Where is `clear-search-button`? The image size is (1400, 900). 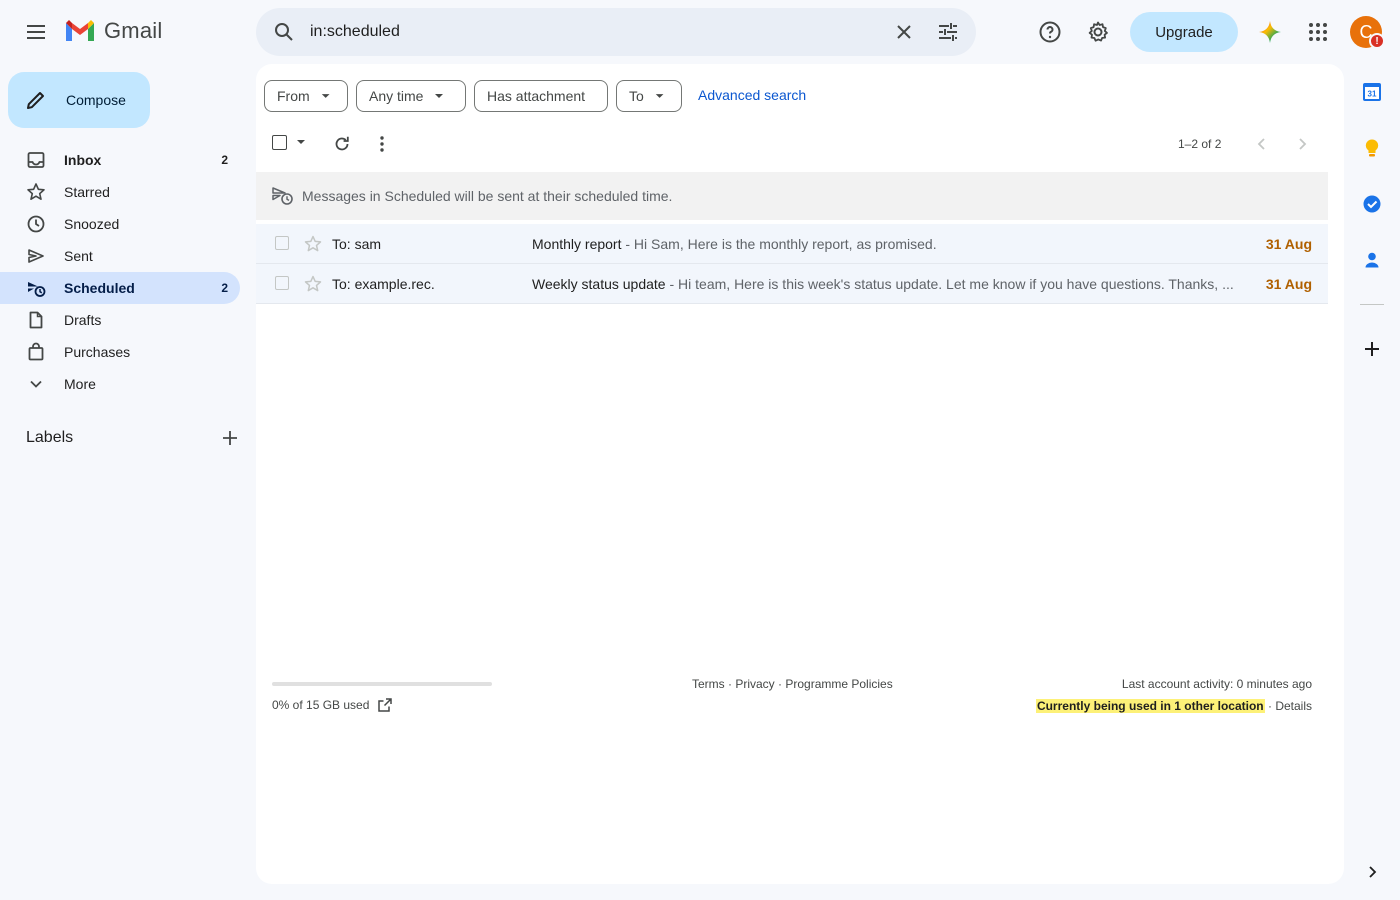 clear-search-button is located at coordinates (904, 32).